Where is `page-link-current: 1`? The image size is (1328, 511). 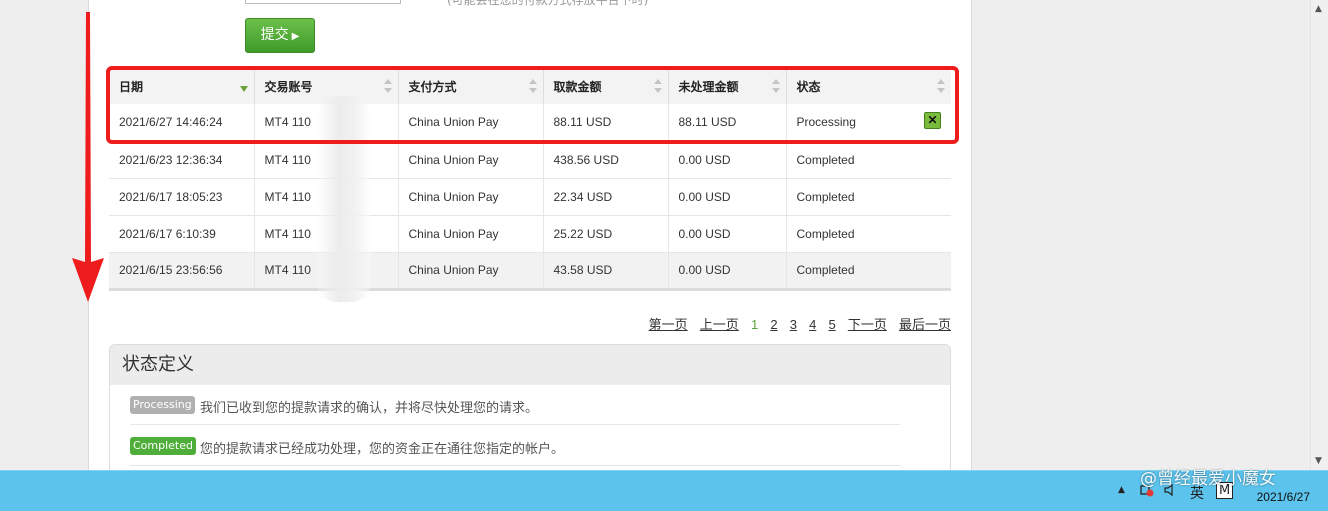 page-link-current: 1 is located at coordinates (754, 324).